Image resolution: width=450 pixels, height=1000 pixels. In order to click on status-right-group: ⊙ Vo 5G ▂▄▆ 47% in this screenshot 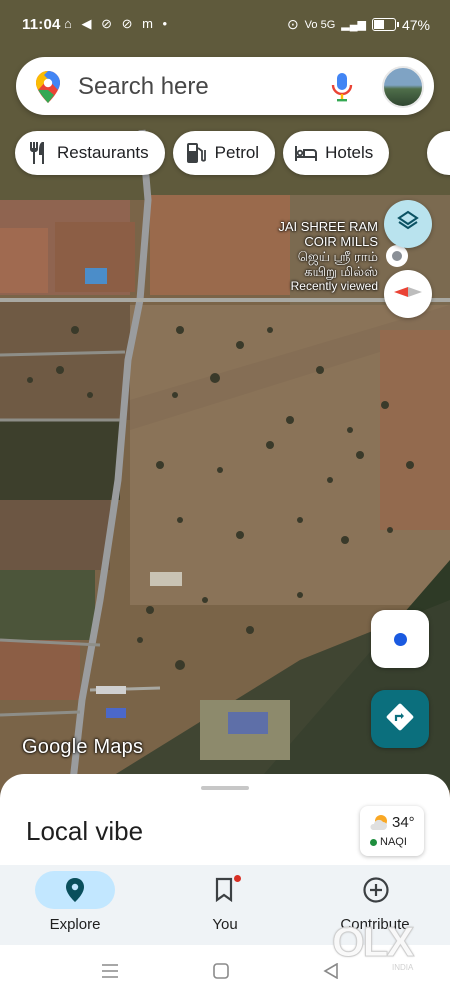, I will do `click(358, 24)`.